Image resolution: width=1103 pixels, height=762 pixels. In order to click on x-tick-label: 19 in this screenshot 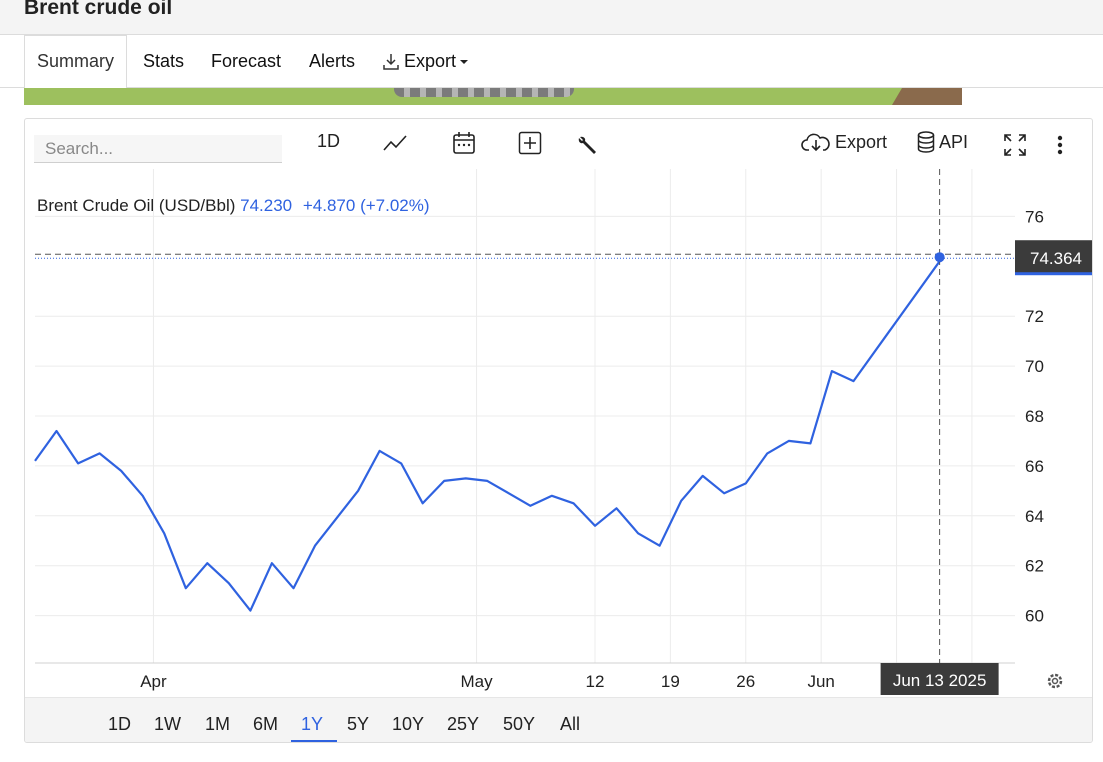, I will do `click(670, 681)`.